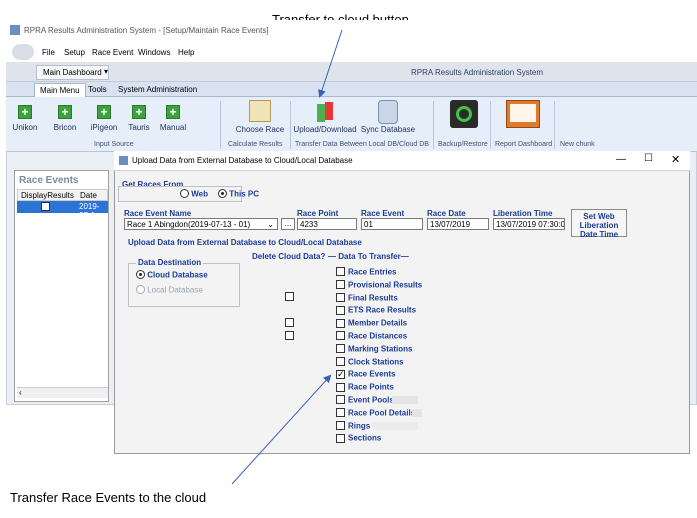  I want to click on arrow-to-upload-button, so click(330, 63).